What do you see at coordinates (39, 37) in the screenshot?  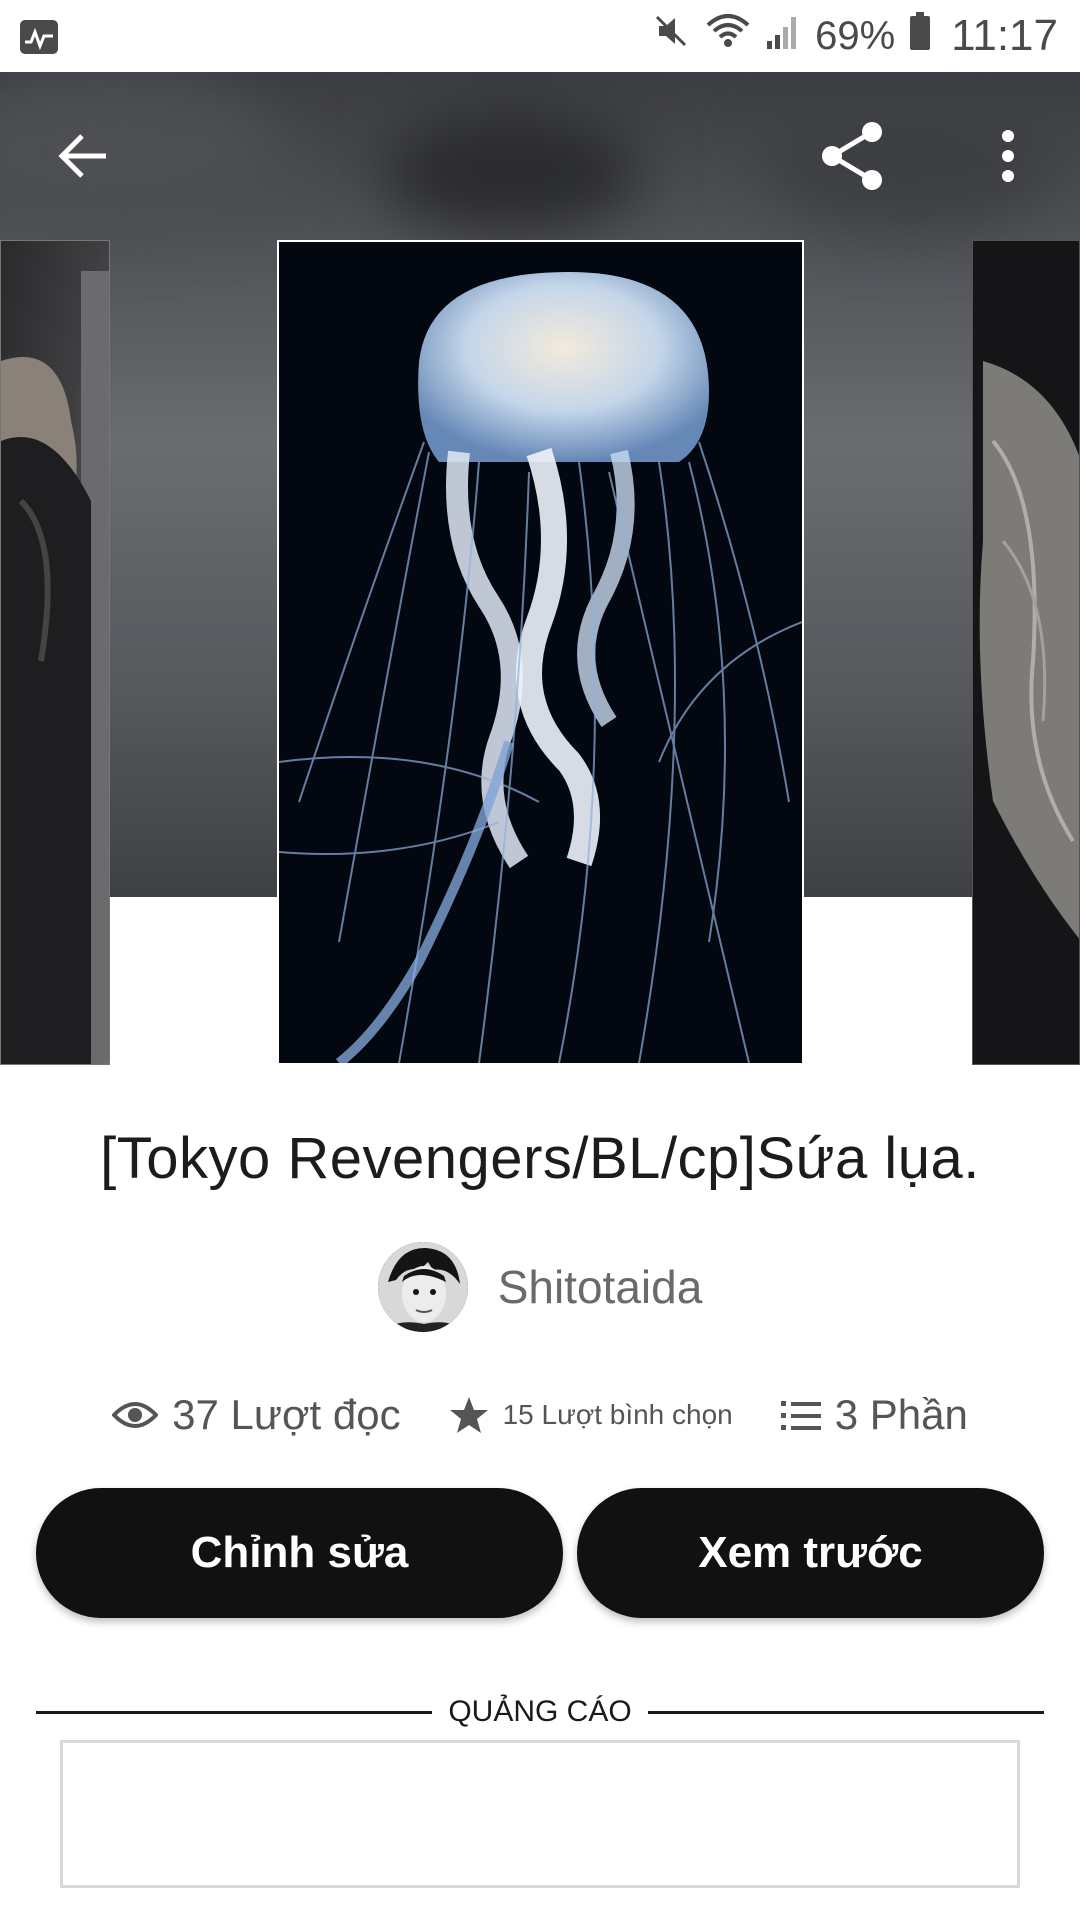 I see `activity-monitor-icon` at bounding box center [39, 37].